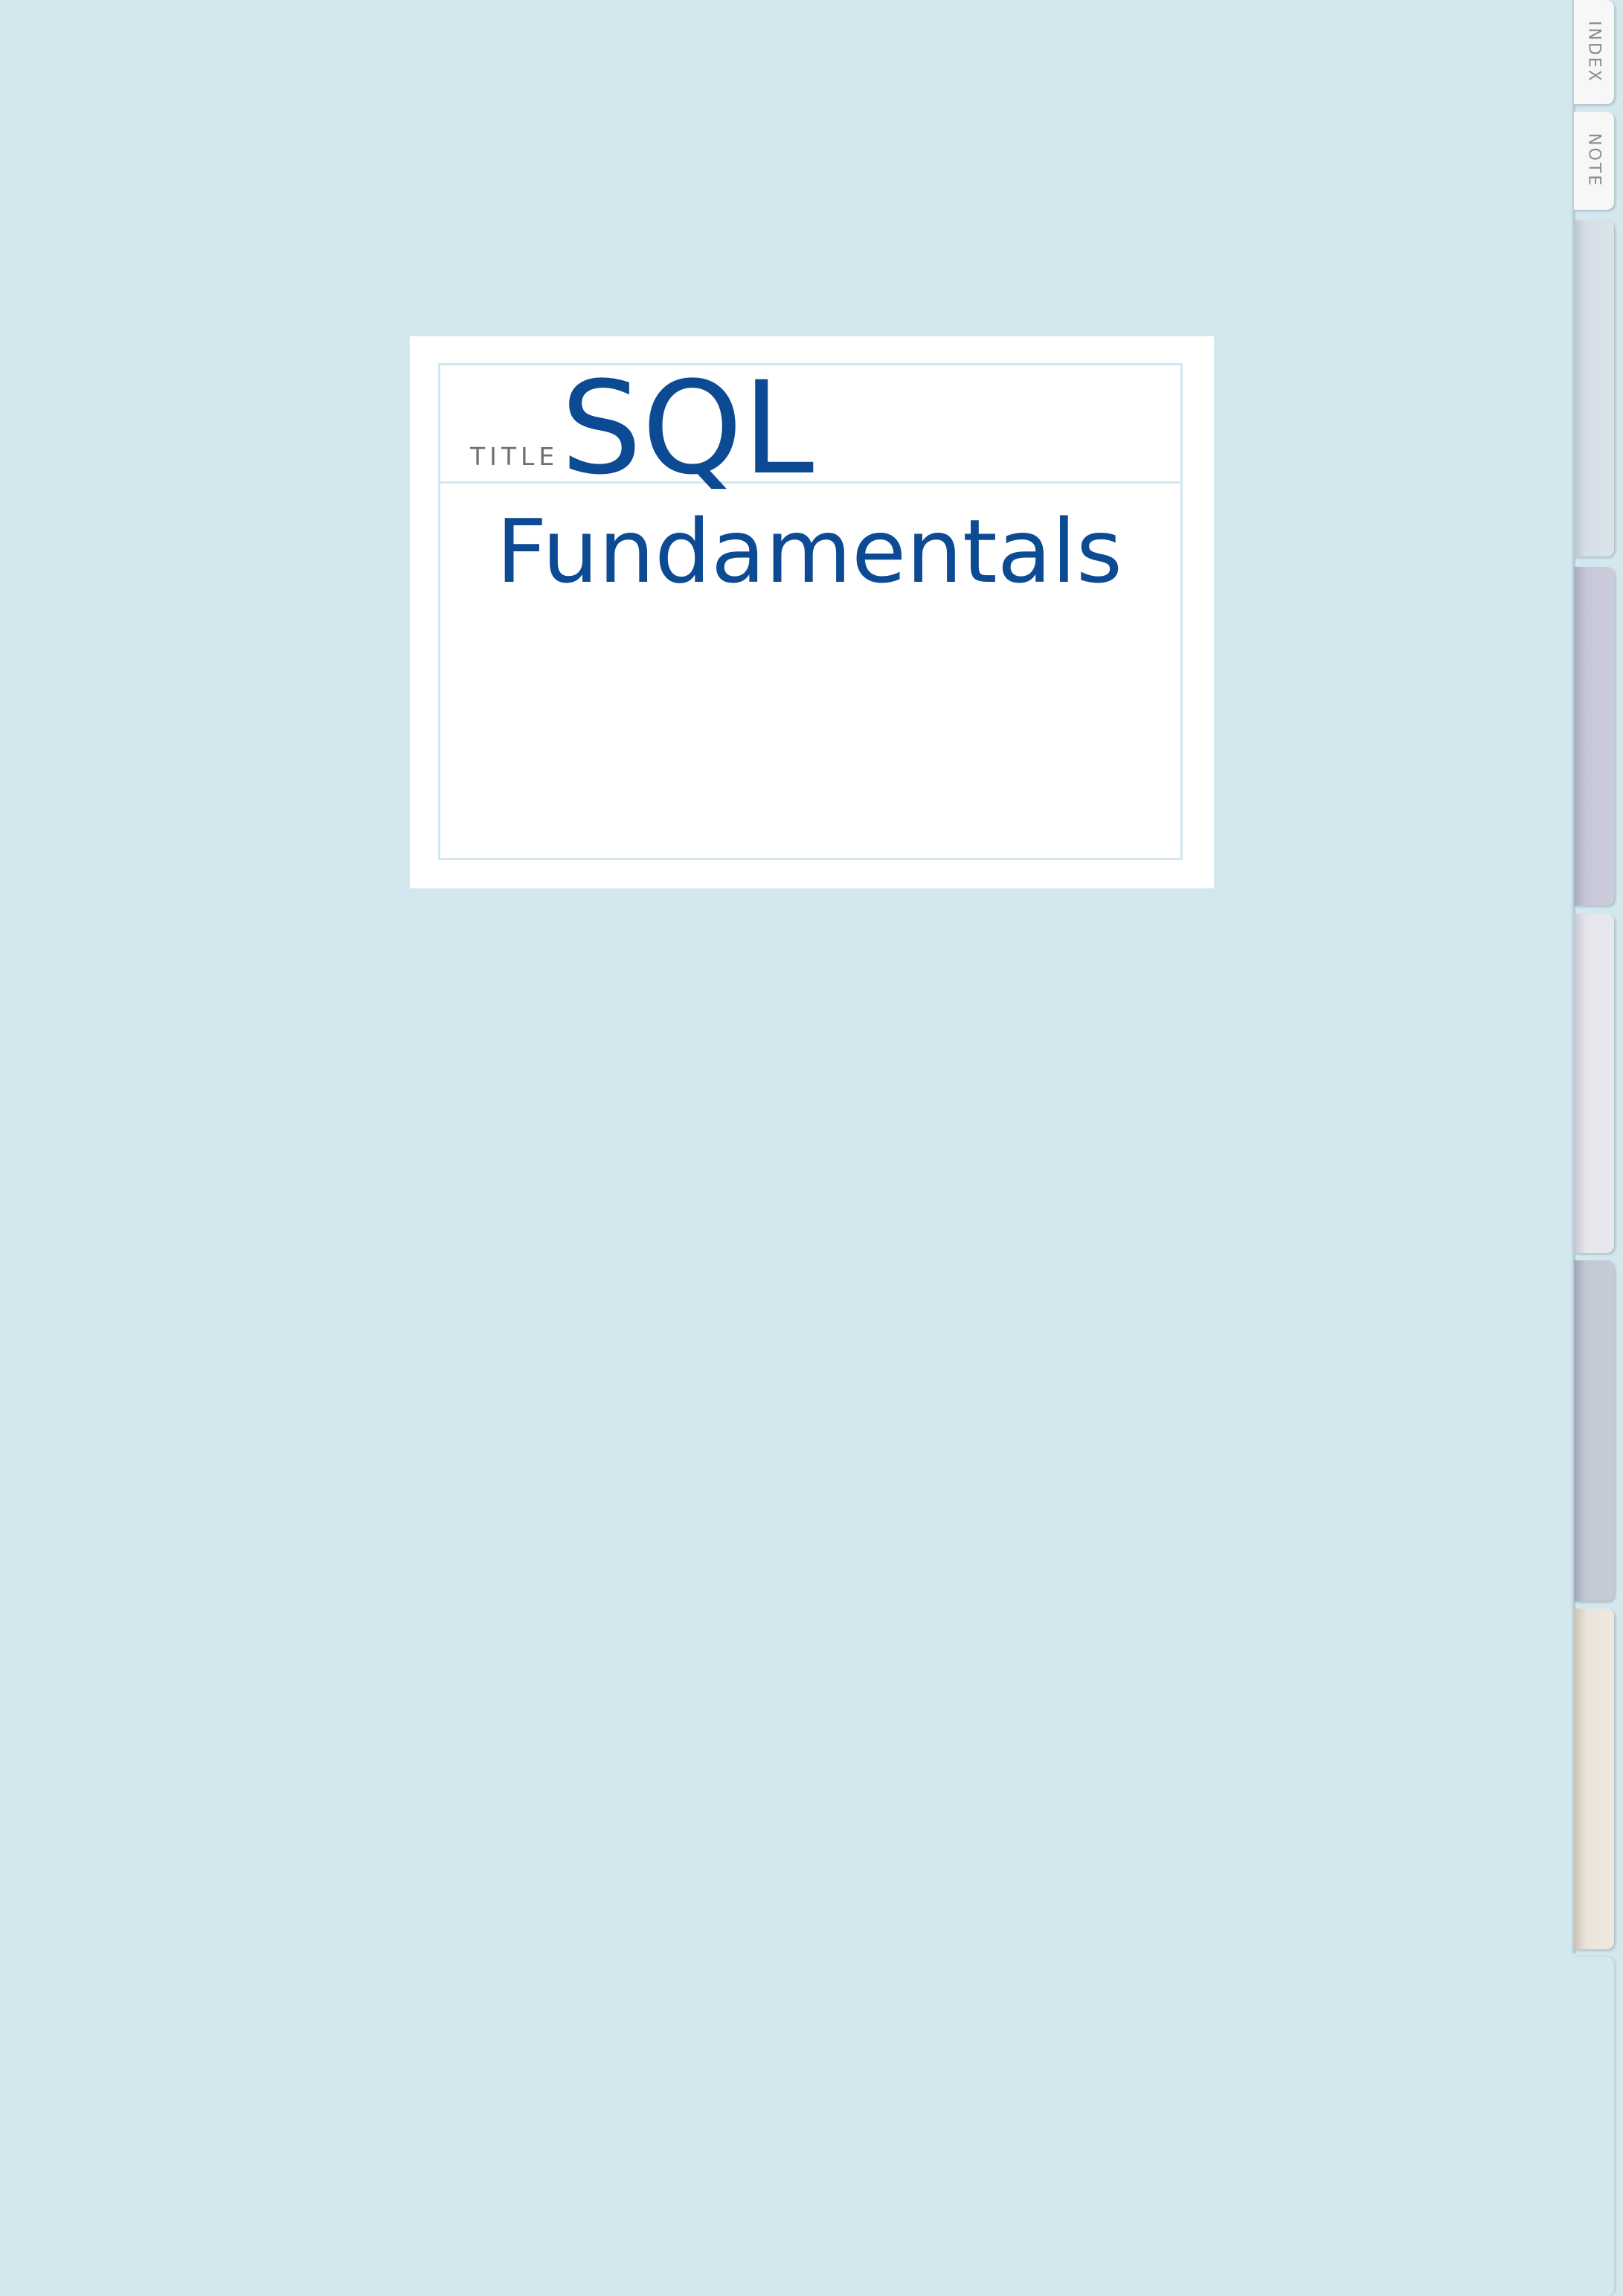  Describe the element at coordinates (812, 612) in the screenshot. I see `title-label-card: TITLE SQL Fundamentals` at that location.